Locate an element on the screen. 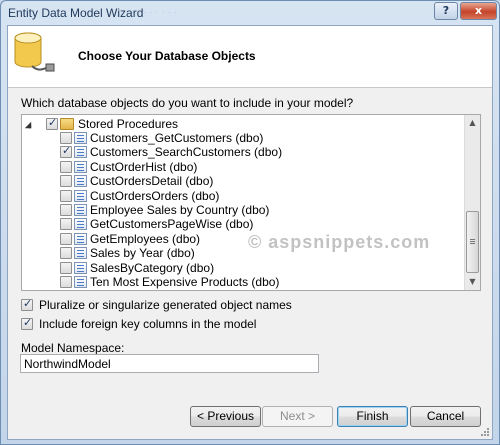 The height and width of the screenshot is (445, 500). previous-button: < Previous is located at coordinates (225, 416).